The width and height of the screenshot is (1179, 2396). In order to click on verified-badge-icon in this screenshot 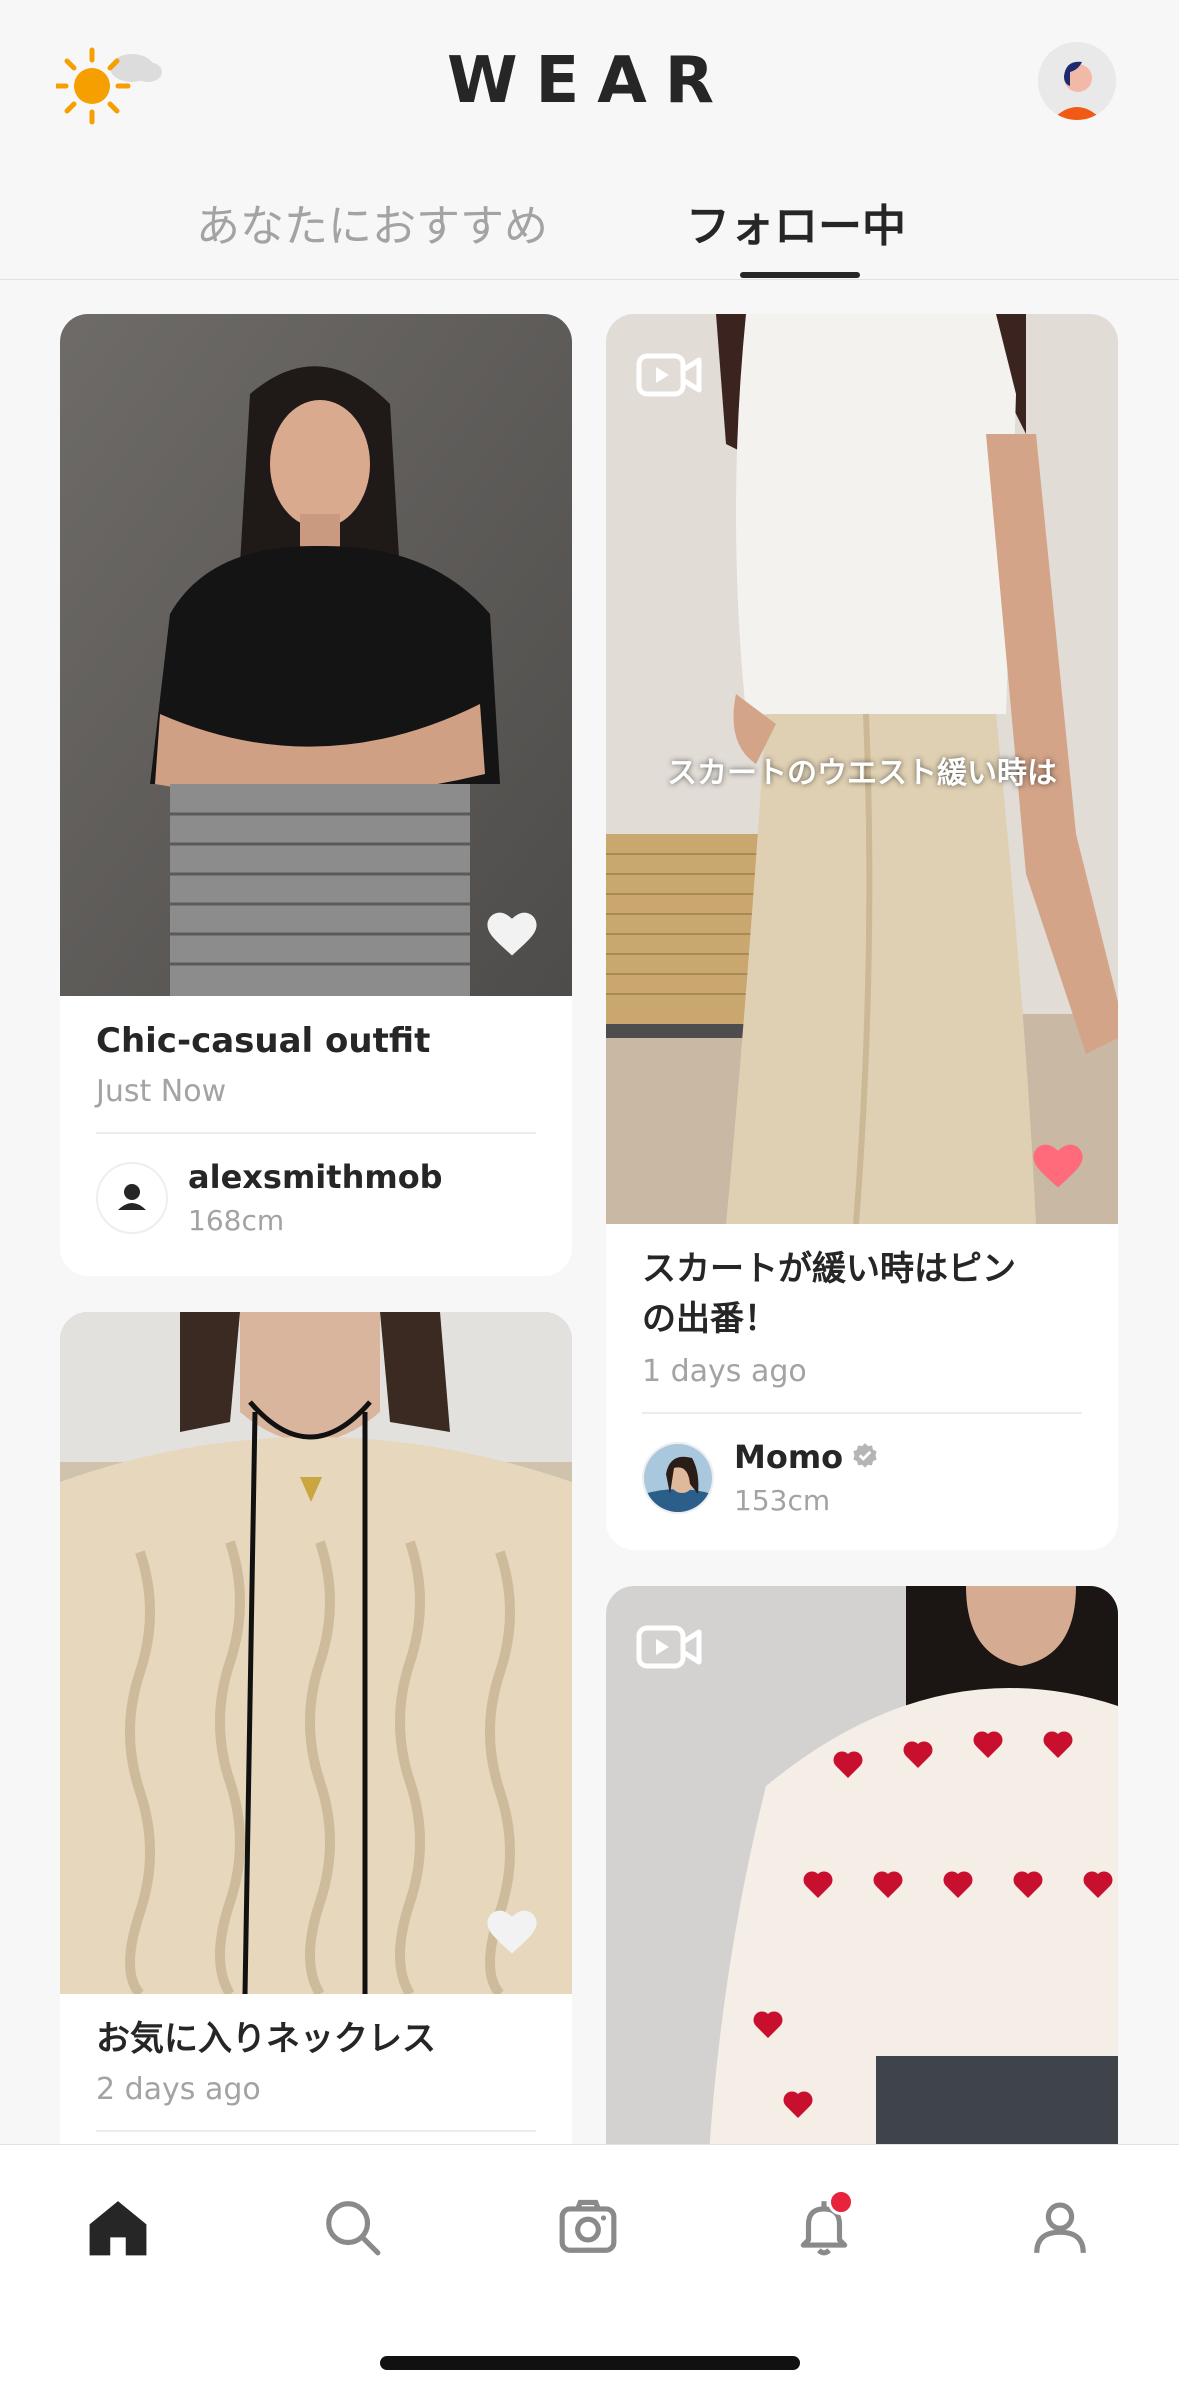, I will do `click(865, 1459)`.